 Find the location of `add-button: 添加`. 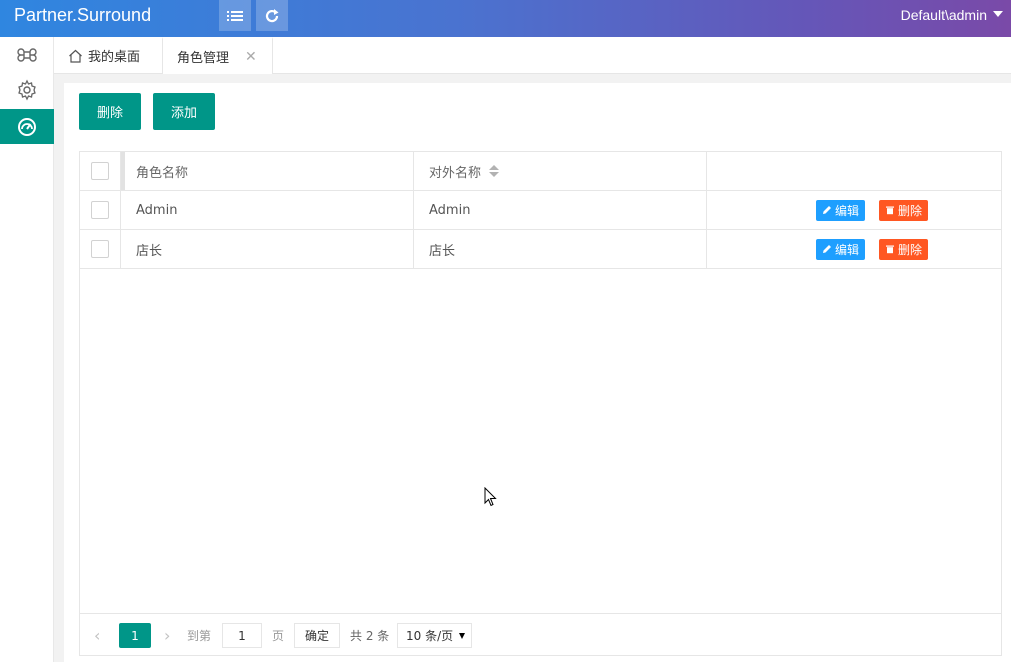

add-button: 添加 is located at coordinates (184, 111).